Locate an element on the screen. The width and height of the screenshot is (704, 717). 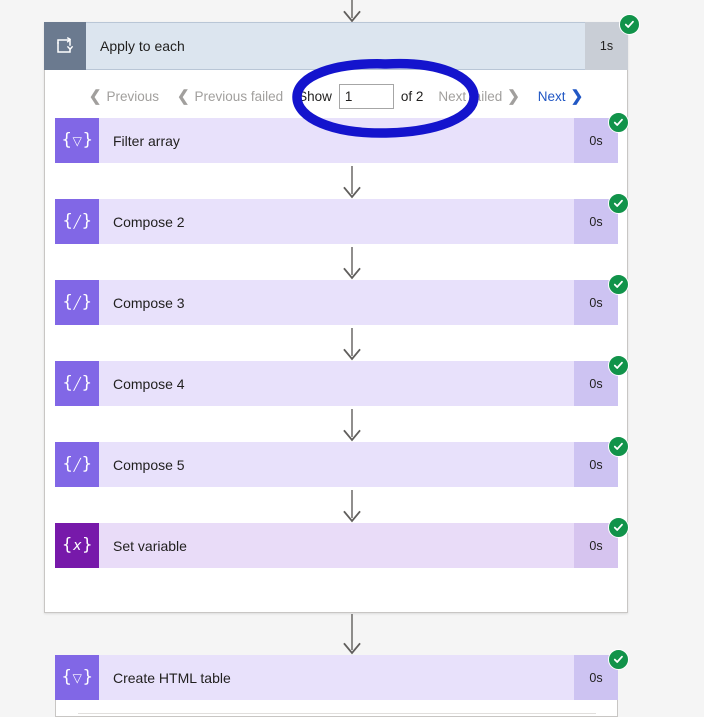
next-button: Next ❯ is located at coordinates (560, 96).